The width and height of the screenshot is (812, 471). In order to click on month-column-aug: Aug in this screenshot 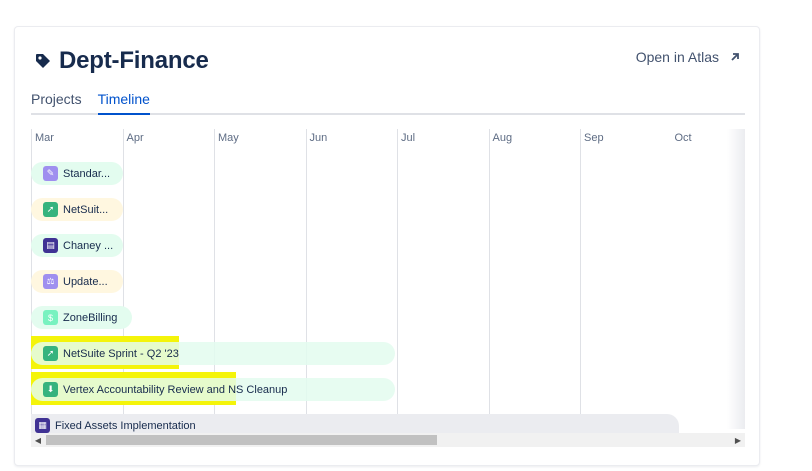, I will do `click(534, 279)`.